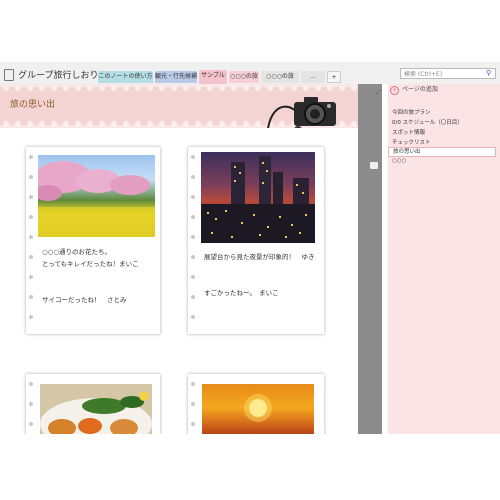  What do you see at coordinates (96, 196) in the screenshot?
I see `cherry-blossom-photo` at bounding box center [96, 196].